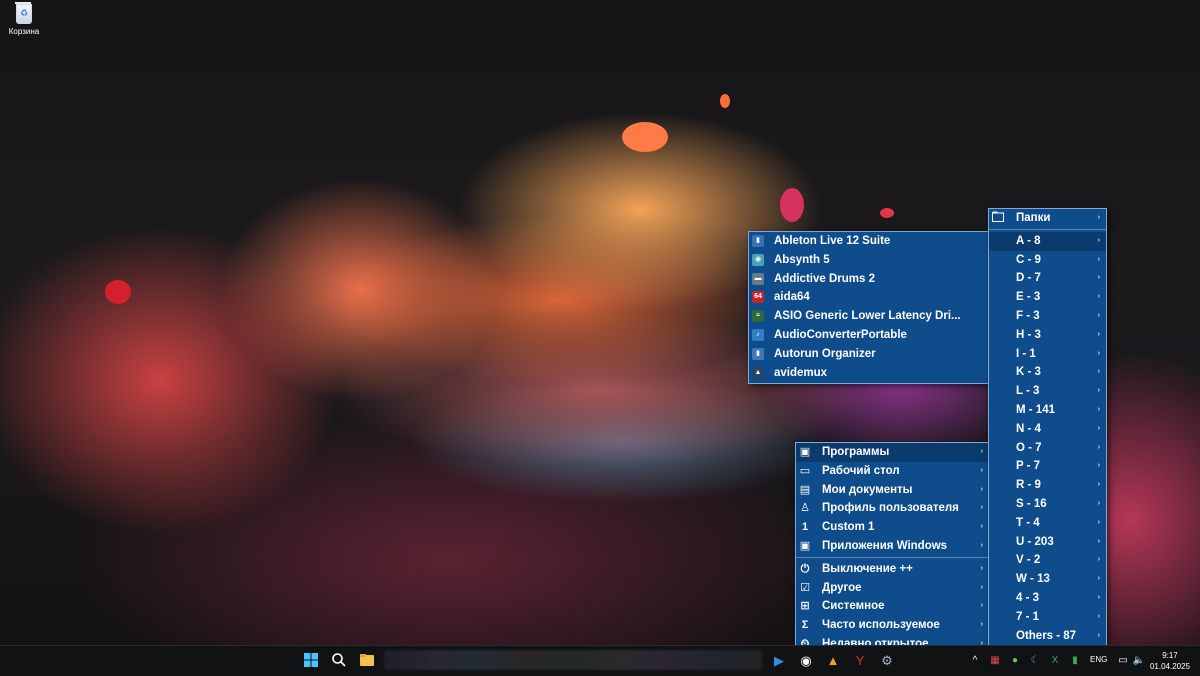 This screenshot has height=676, width=1200. What do you see at coordinates (1047, 335) in the screenshot?
I see `folder-group-item: H - 3 ›` at bounding box center [1047, 335].